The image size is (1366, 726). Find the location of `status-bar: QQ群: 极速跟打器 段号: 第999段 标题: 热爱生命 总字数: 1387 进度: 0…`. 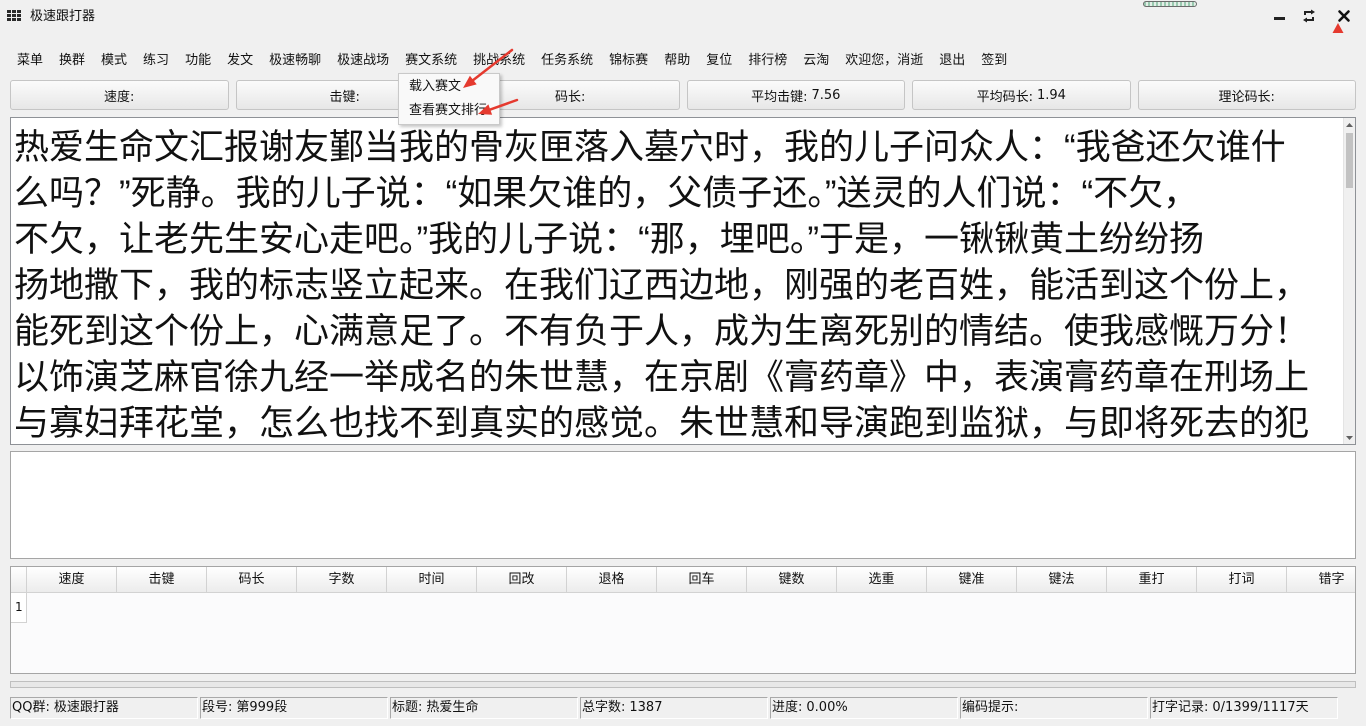

status-bar: QQ群: 极速跟打器 段号: 第999段 标题: 热爱生命 总字数: 1387 进度: 0… is located at coordinates (674, 708).